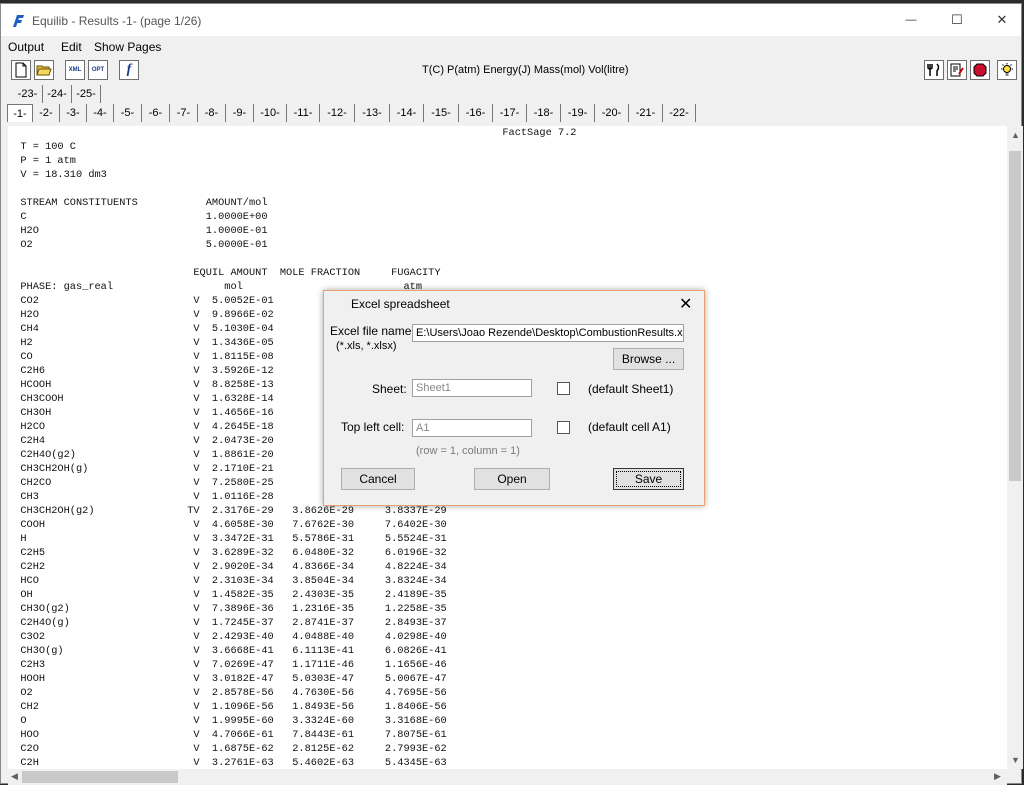 This screenshot has height=785, width=1024. I want to click on report-line: CH2 V 1.1096E-56 1.8493E-56 1.8406E-56, so click(227, 707).